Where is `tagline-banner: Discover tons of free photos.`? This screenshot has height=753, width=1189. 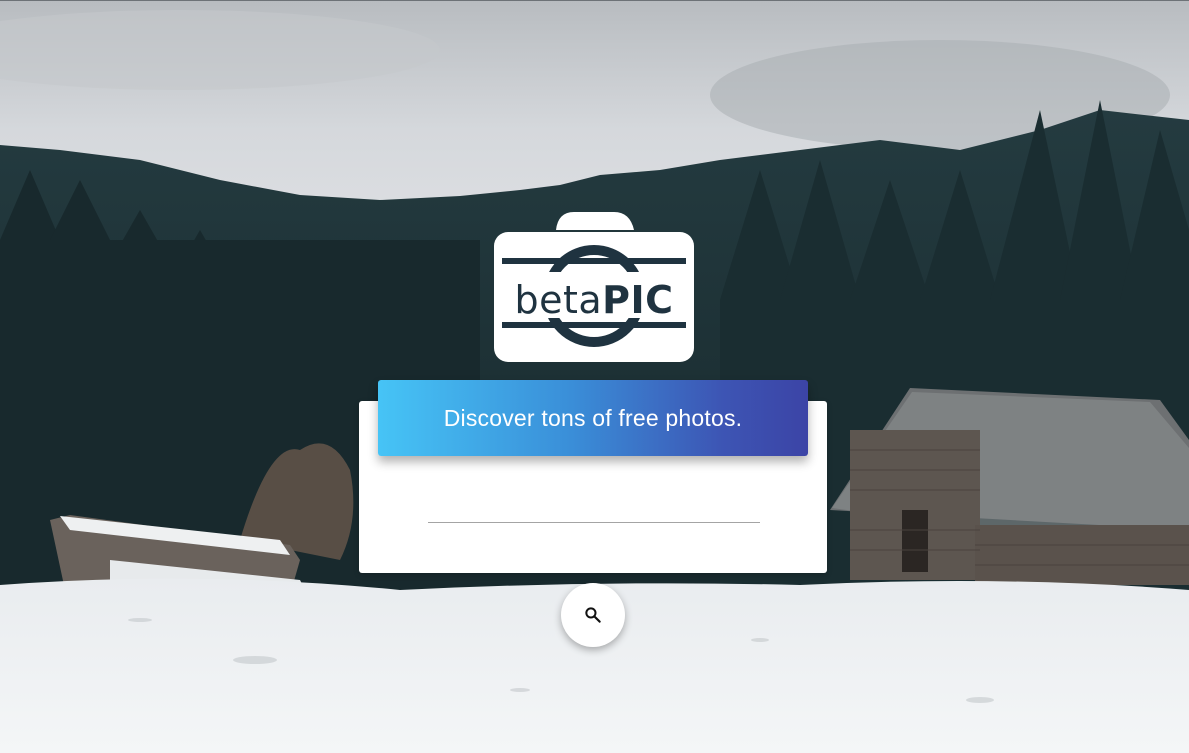 tagline-banner: Discover tons of free photos. is located at coordinates (593, 418).